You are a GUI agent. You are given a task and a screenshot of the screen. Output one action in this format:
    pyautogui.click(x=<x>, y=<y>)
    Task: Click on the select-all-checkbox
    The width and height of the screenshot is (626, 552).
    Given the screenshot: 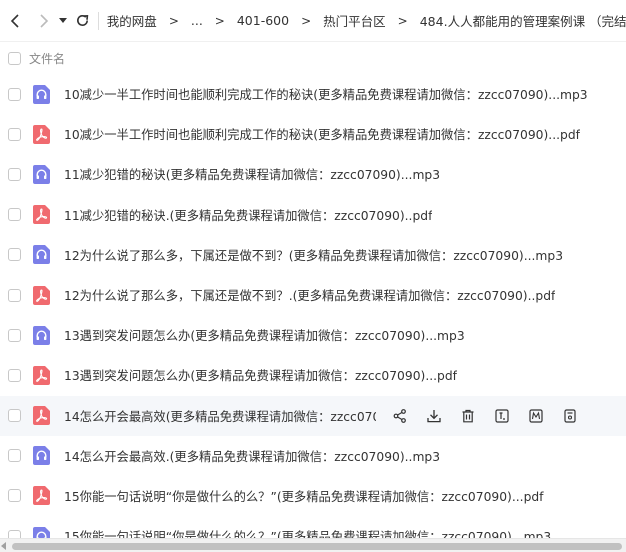 What is the action you would take?
    pyautogui.click(x=14, y=58)
    